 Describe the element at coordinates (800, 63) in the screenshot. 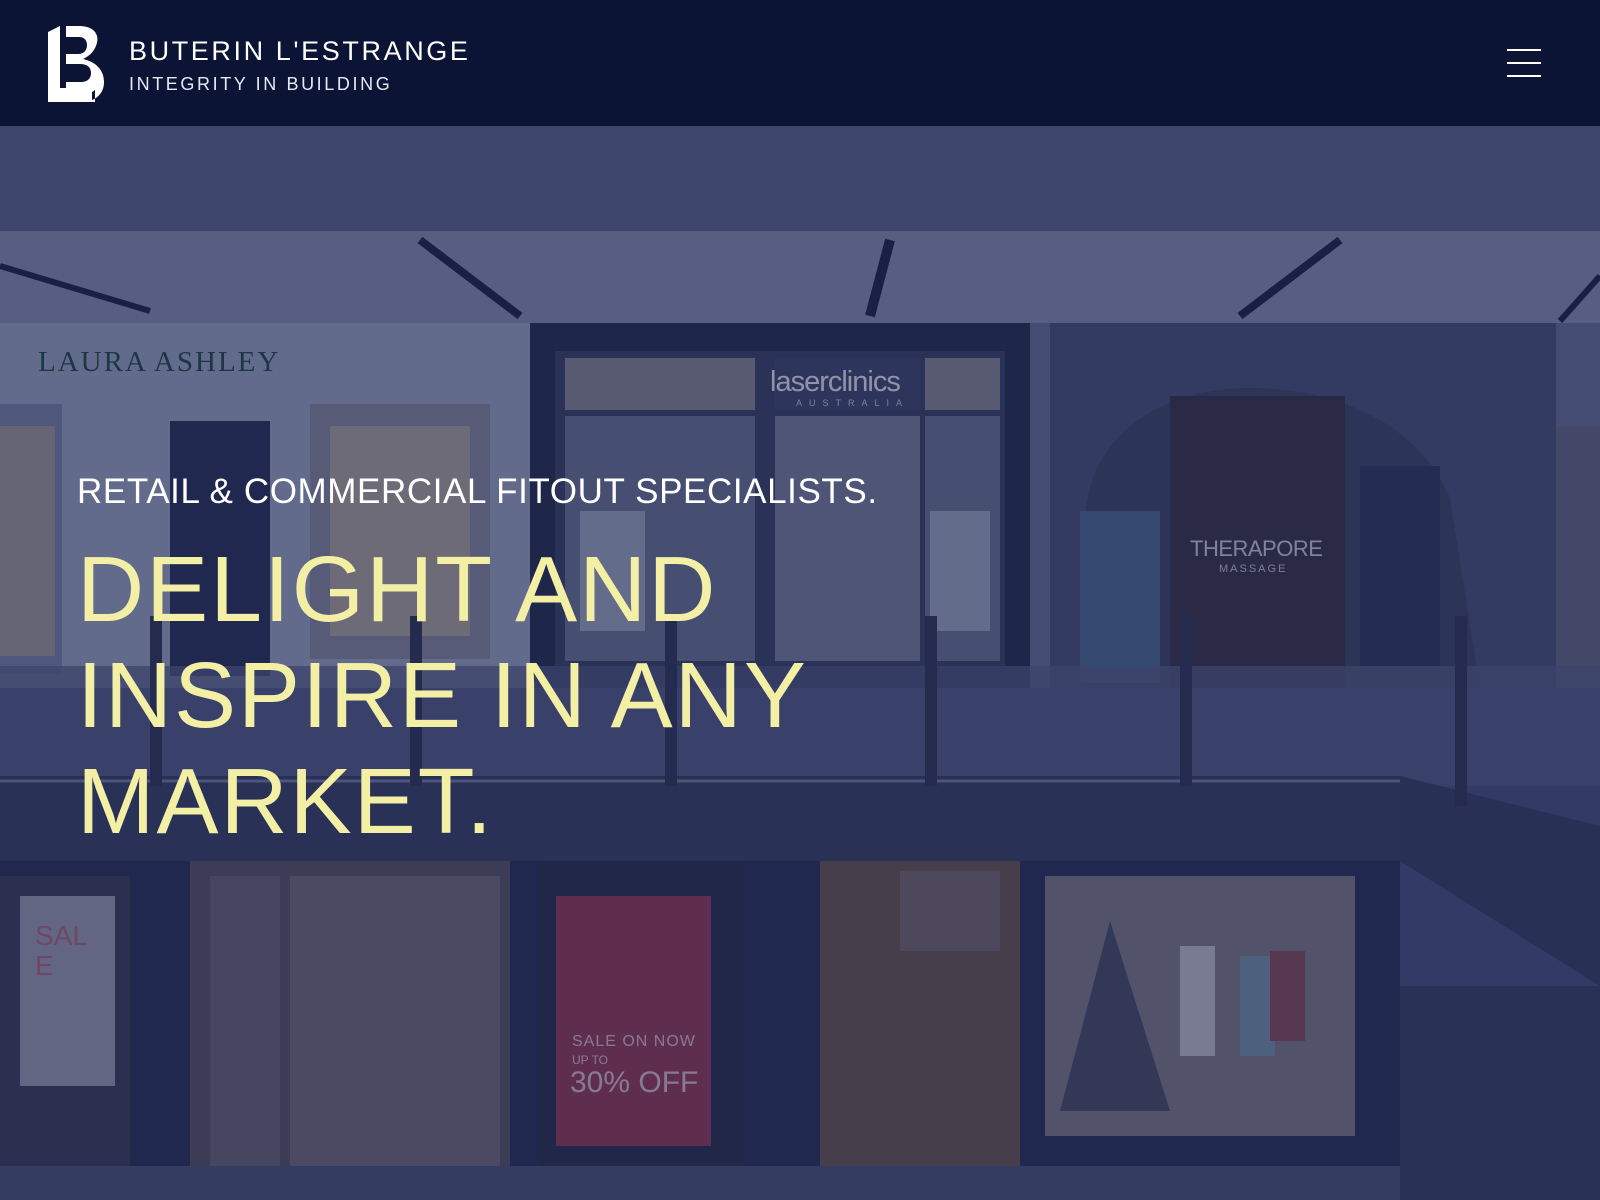

I see `site-header: BUTERIN L'ESTRANGE INTEGRITY IN BUILDING` at that location.